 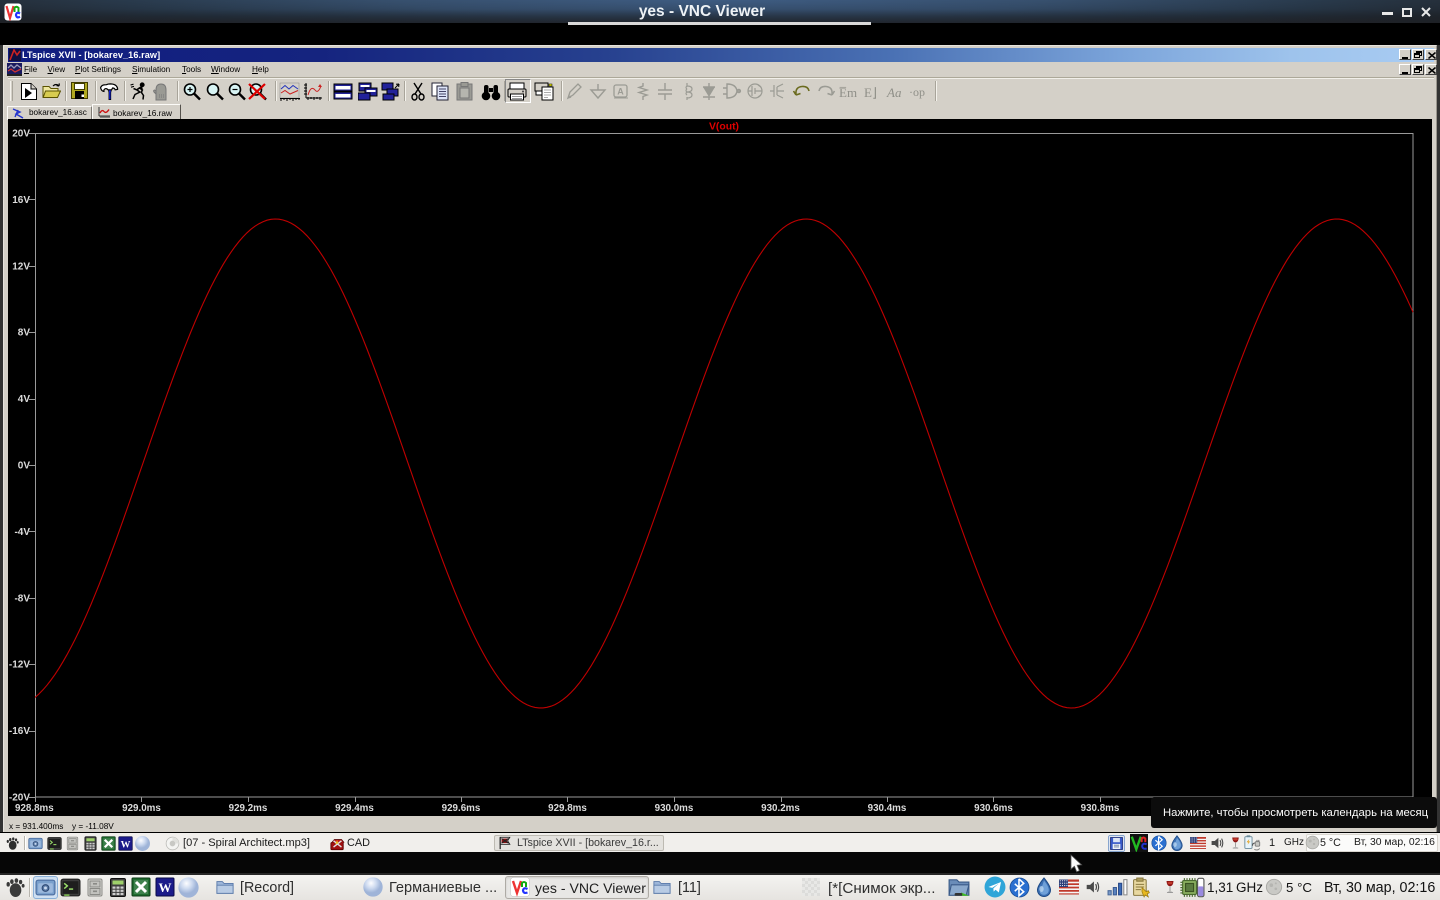 What do you see at coordinates (21, 134) in the screenshot?
I see `svg-text: 20V` at bounding box center [21, 134].